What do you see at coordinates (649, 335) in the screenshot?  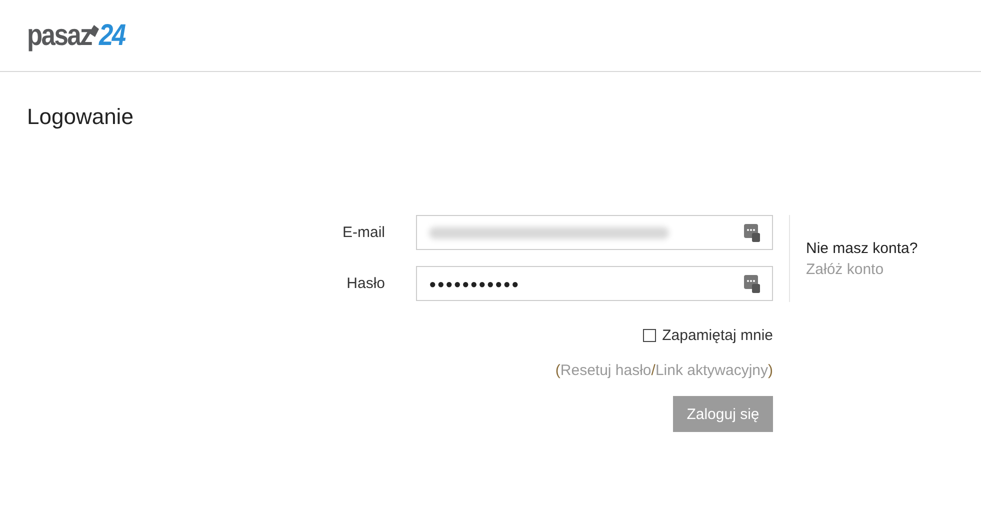 I see `checkbox` at bounding box center [649, 335].